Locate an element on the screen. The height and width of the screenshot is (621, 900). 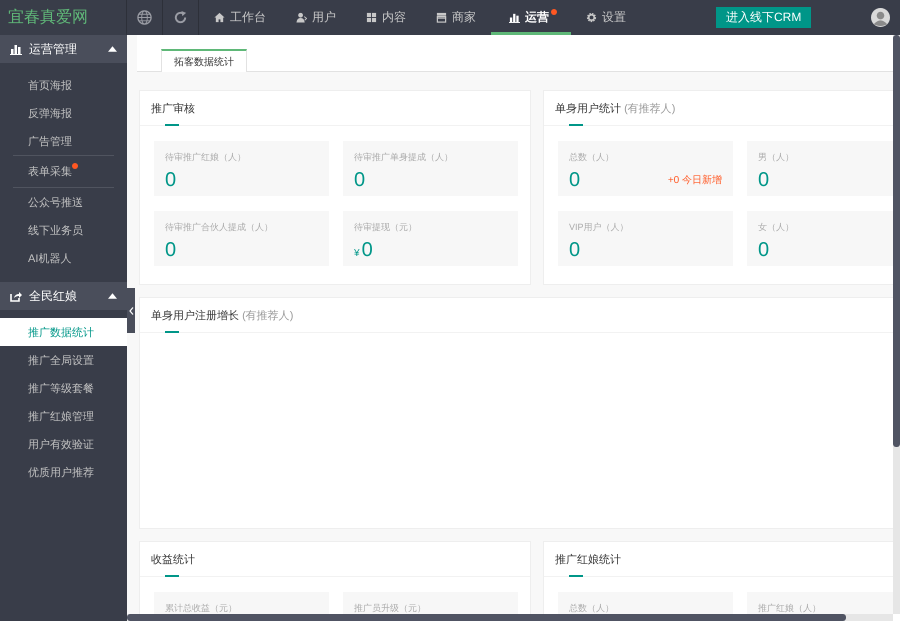
vertical-scrollbar is located at coordinates (896, 324).